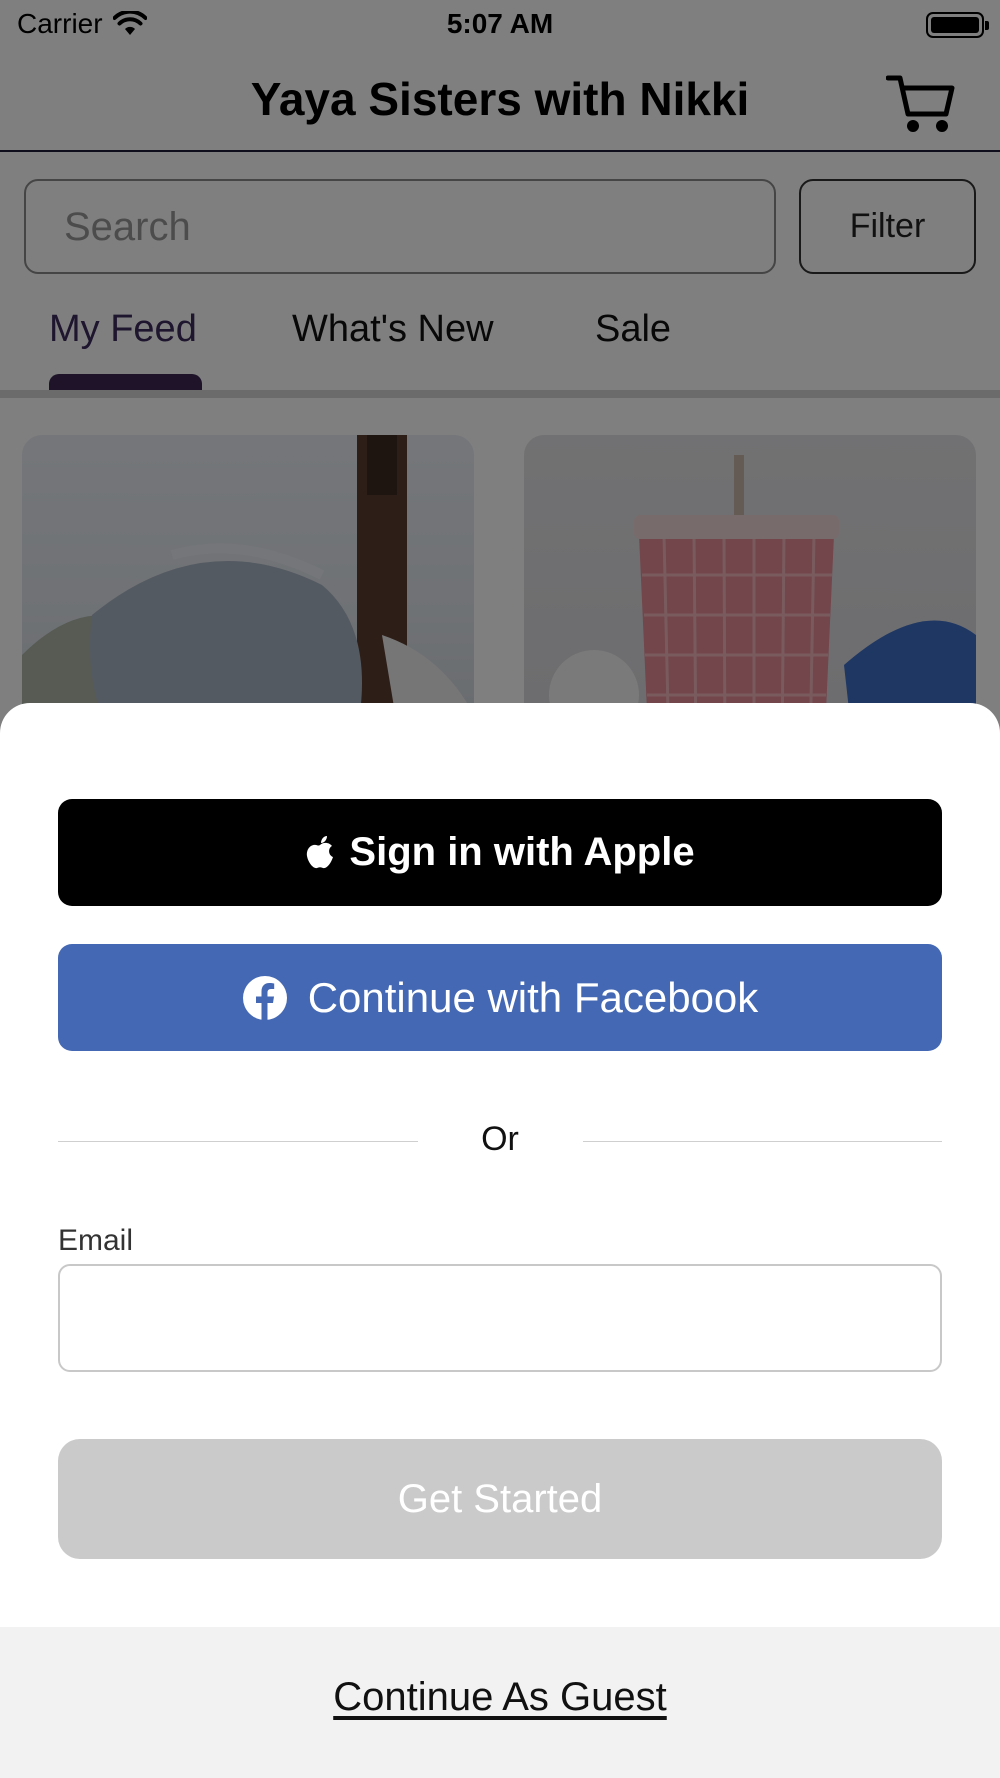 This screenshot has height=1778, width=1000. Describe the element at coordinates (533, 997) in the screenshot. I see `facebook-button-label: Continue with Facebook` at that location.